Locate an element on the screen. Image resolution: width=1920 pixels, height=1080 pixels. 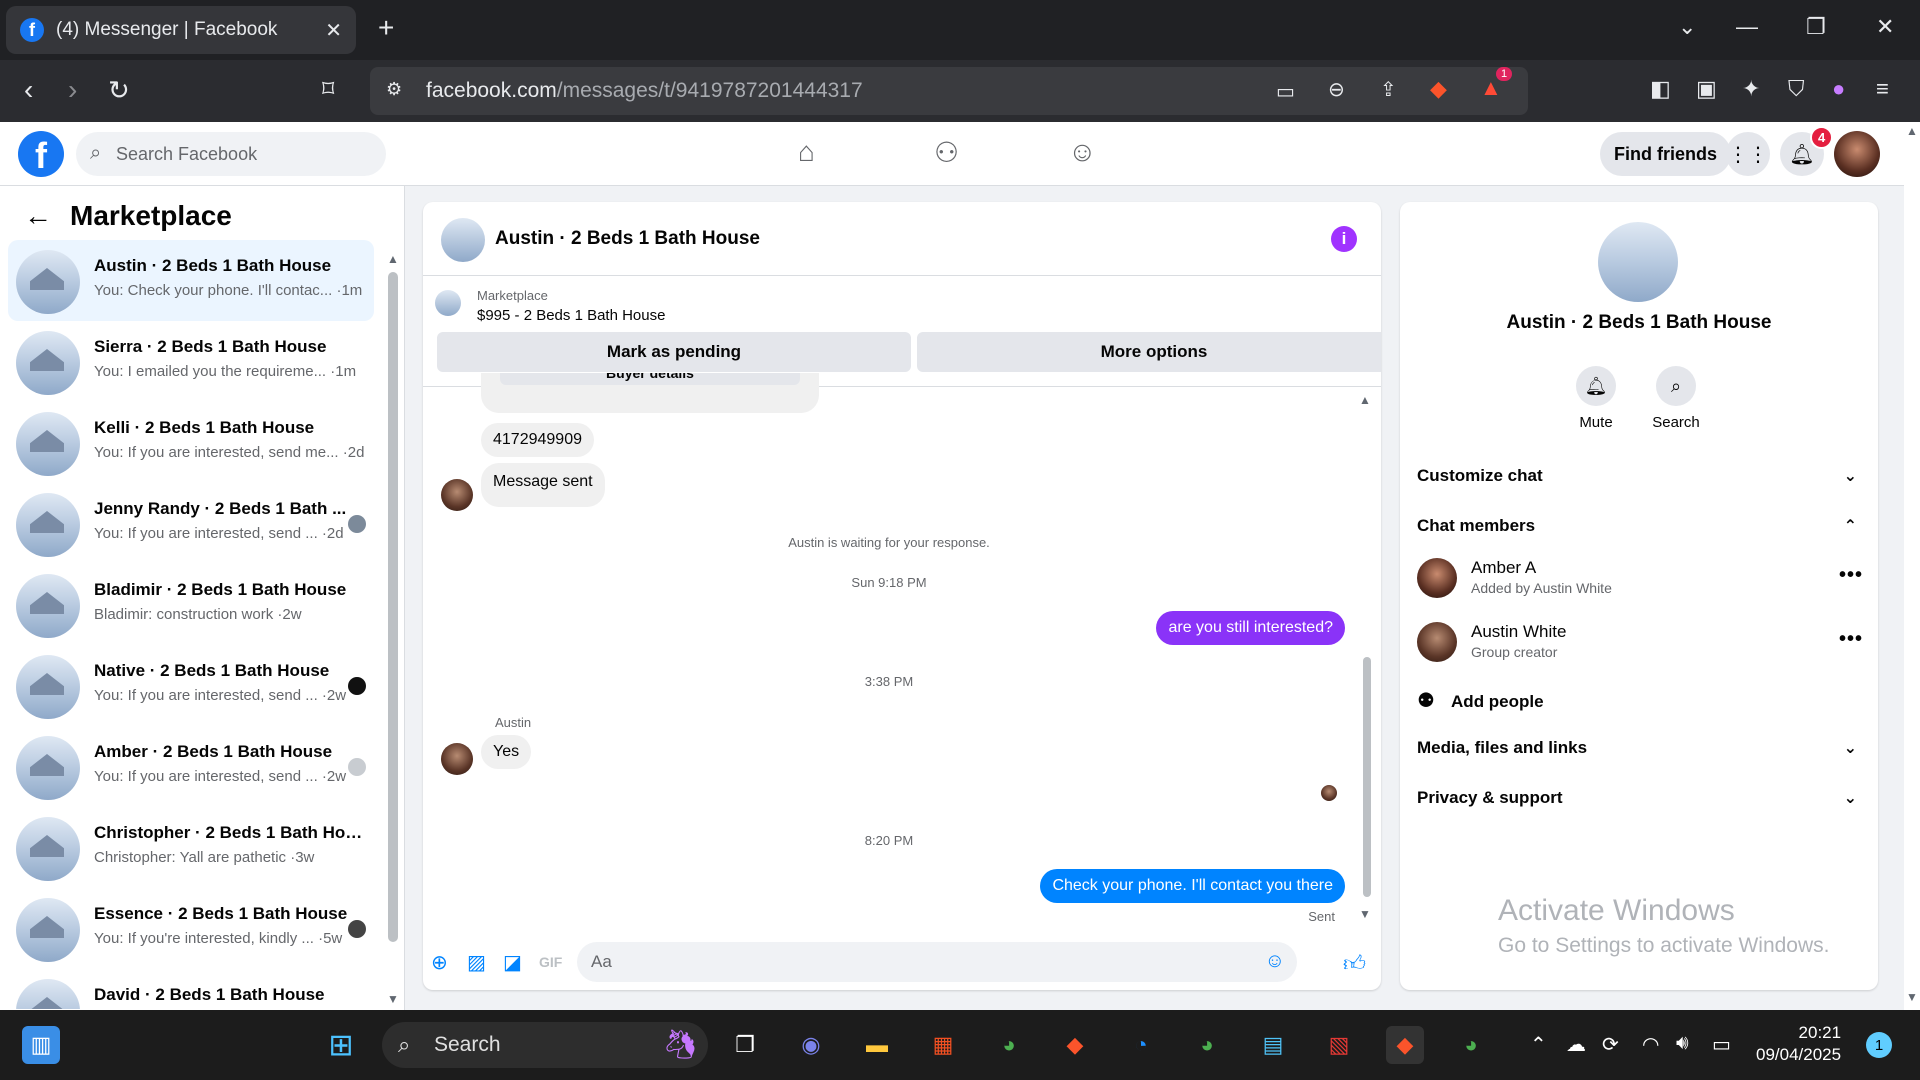
message-input: Aa ☺ is located at coordinates (937, 962).